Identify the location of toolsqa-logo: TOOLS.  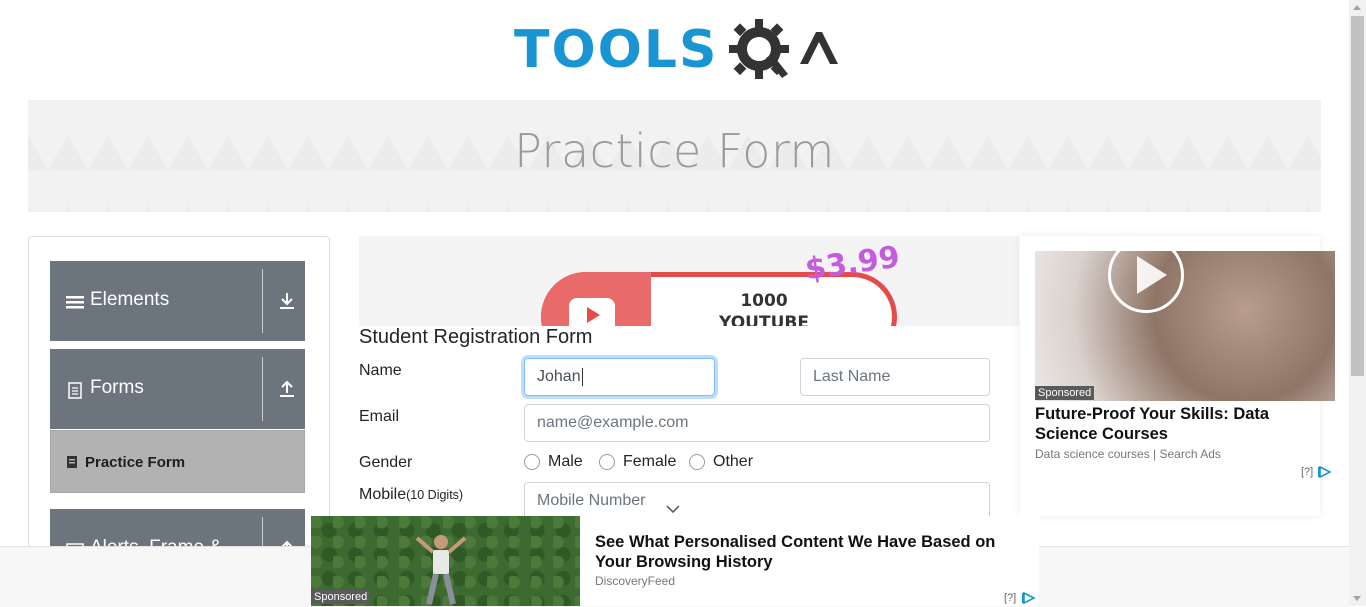
(676, 53).